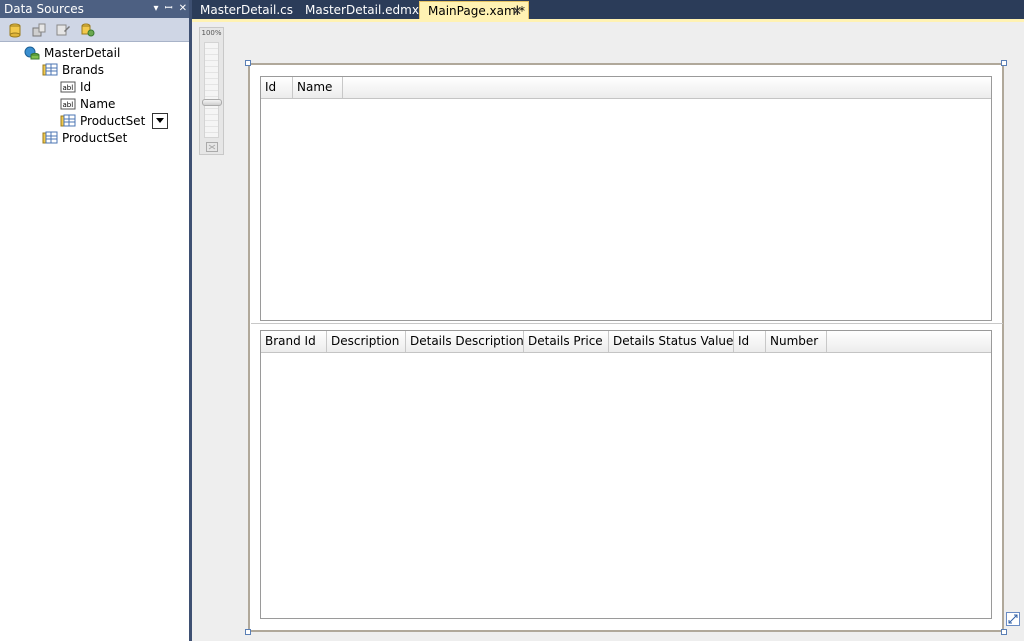  Describe the element at coordinates (83, 69) in the screenshot. I see `tree-item-label: Brands` at that location.